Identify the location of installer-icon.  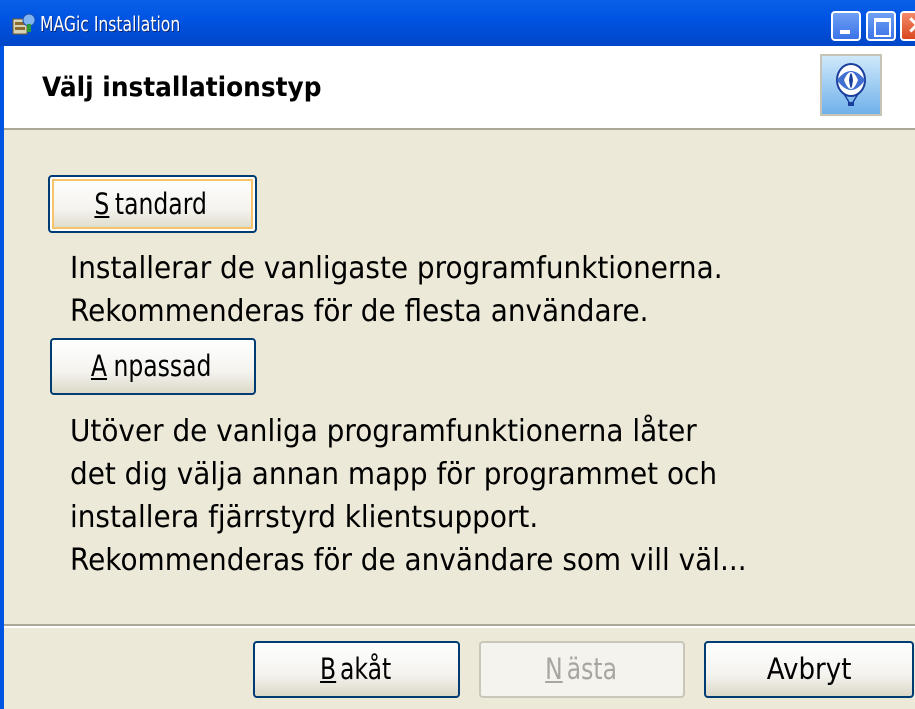
(24, 24).